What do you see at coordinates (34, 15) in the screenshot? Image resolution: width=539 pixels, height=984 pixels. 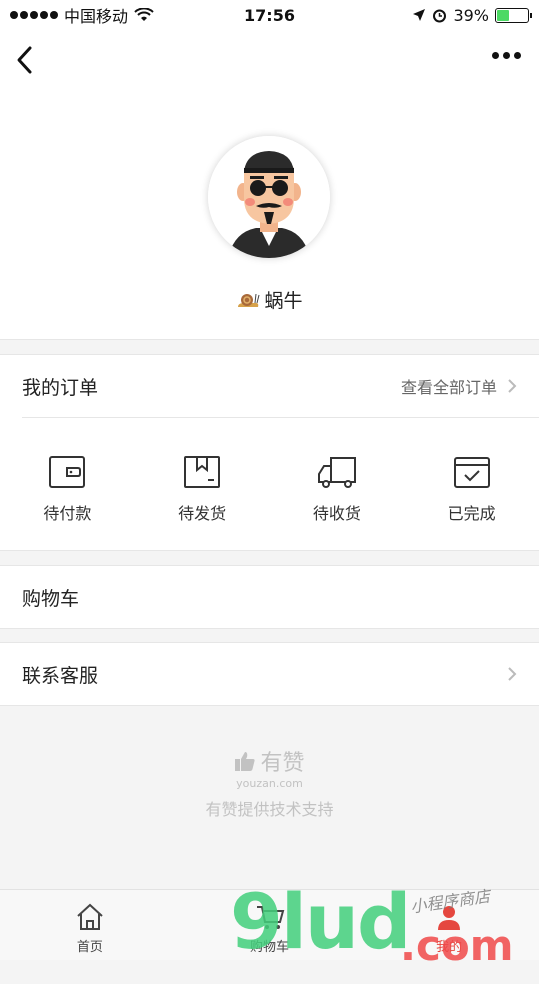 I see `signal-strength-icon` at bounding box center [34, 15].